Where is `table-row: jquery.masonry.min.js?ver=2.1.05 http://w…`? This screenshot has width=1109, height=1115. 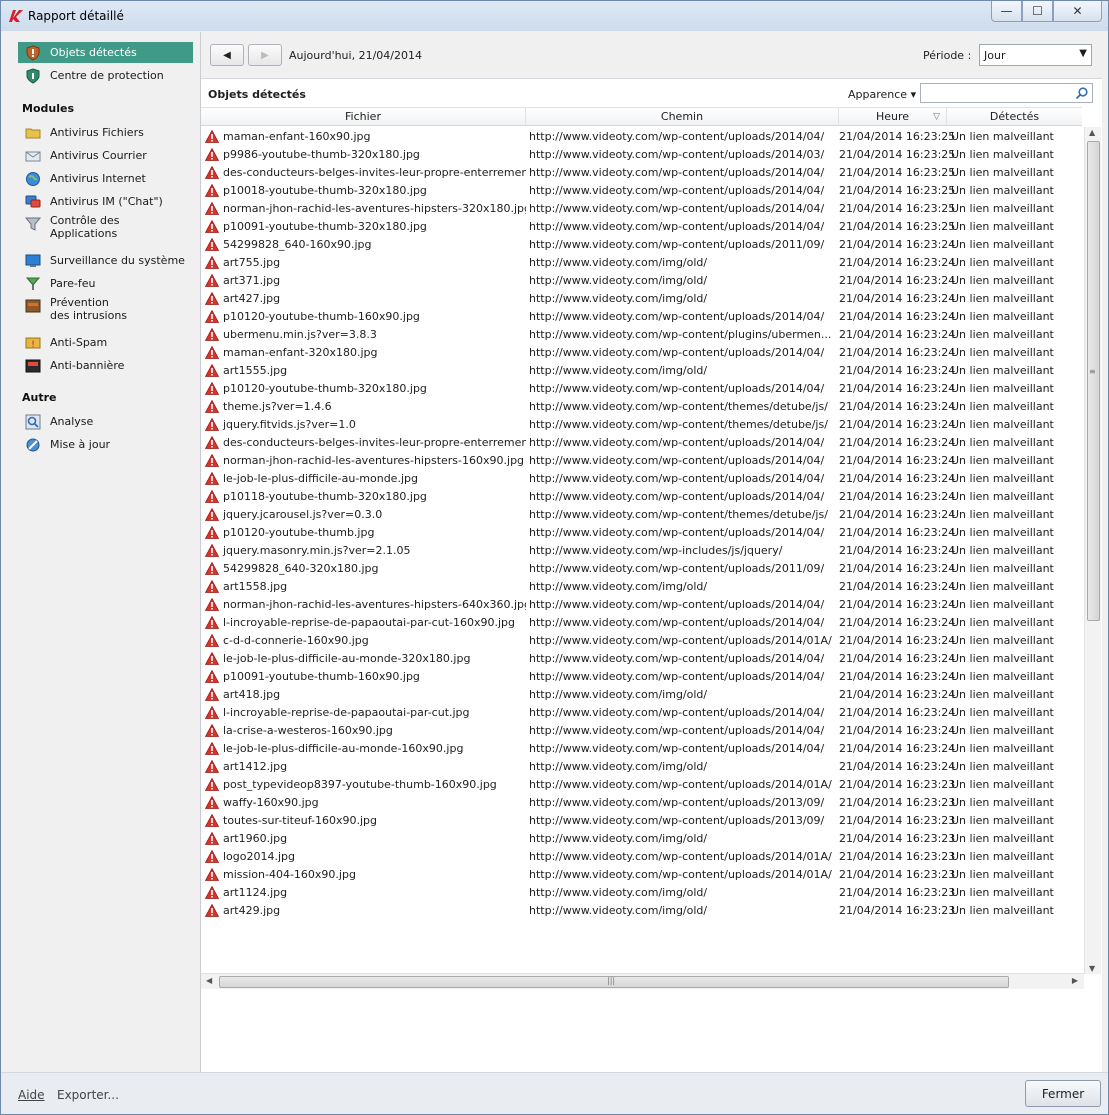 table-row: jquery.masonry.min.js?ver=2.1.05 http://w… is located at coordinates (642, 550).